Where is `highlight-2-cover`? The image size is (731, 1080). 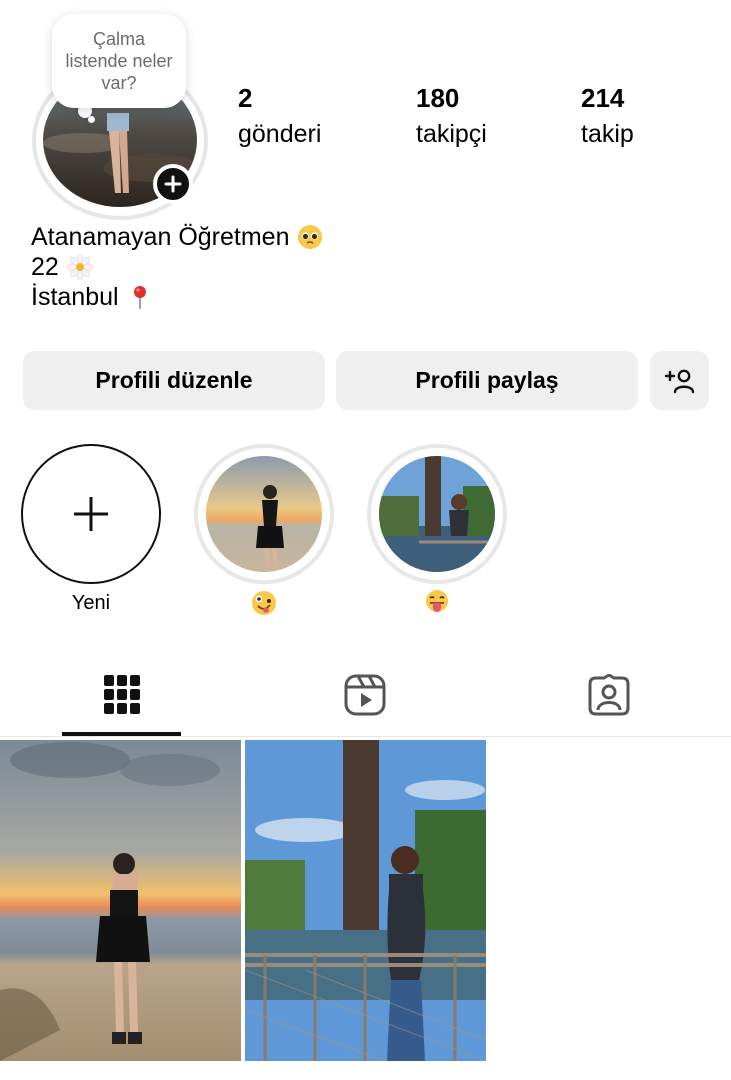 highlight-2-cover is located at coordinates (437, 514).